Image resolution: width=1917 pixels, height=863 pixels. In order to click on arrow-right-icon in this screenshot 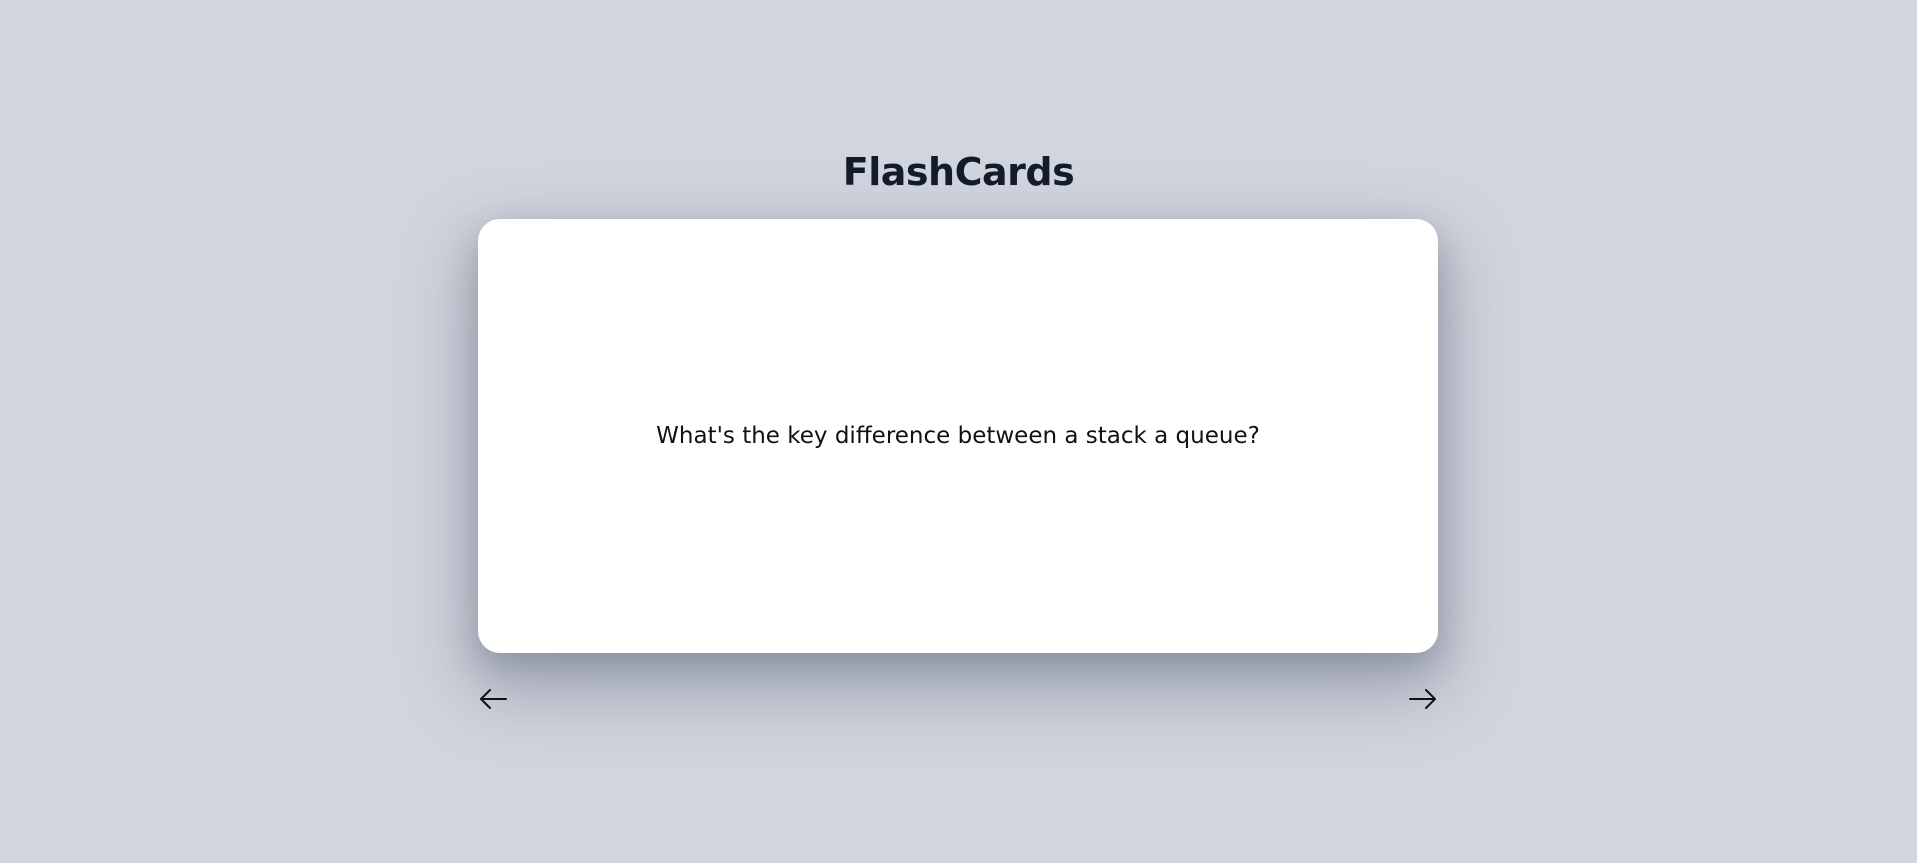, I will do `click(1423, 699)`.